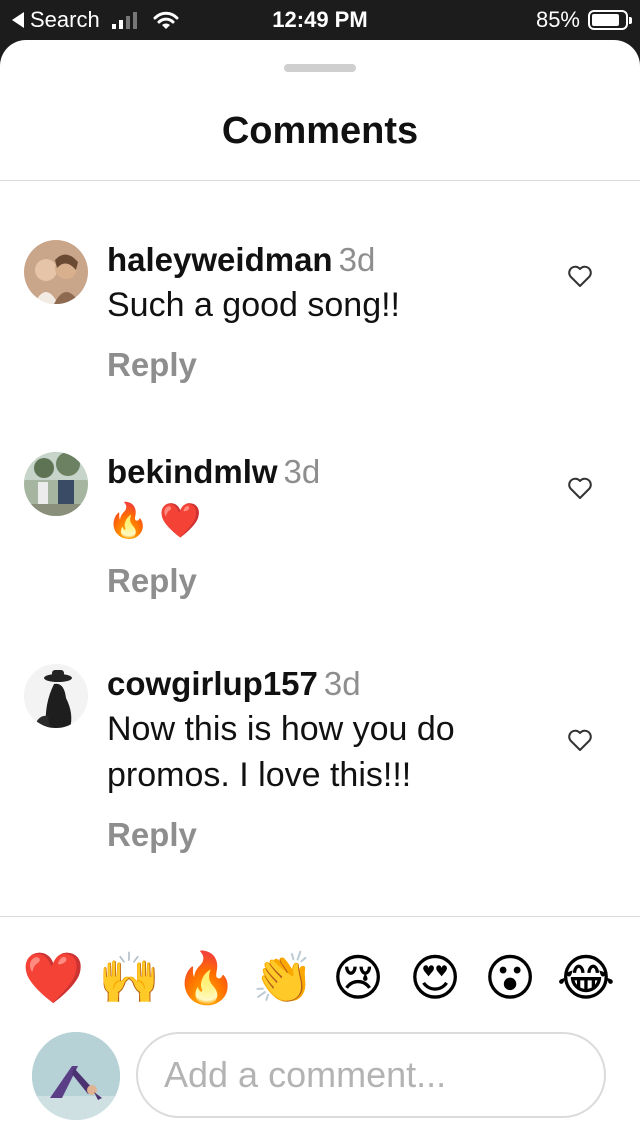 This screenshot has width=640, height=1136. Describe the element at coordinates (605, 20) in the screenshot. I see `battery-level` at that location.